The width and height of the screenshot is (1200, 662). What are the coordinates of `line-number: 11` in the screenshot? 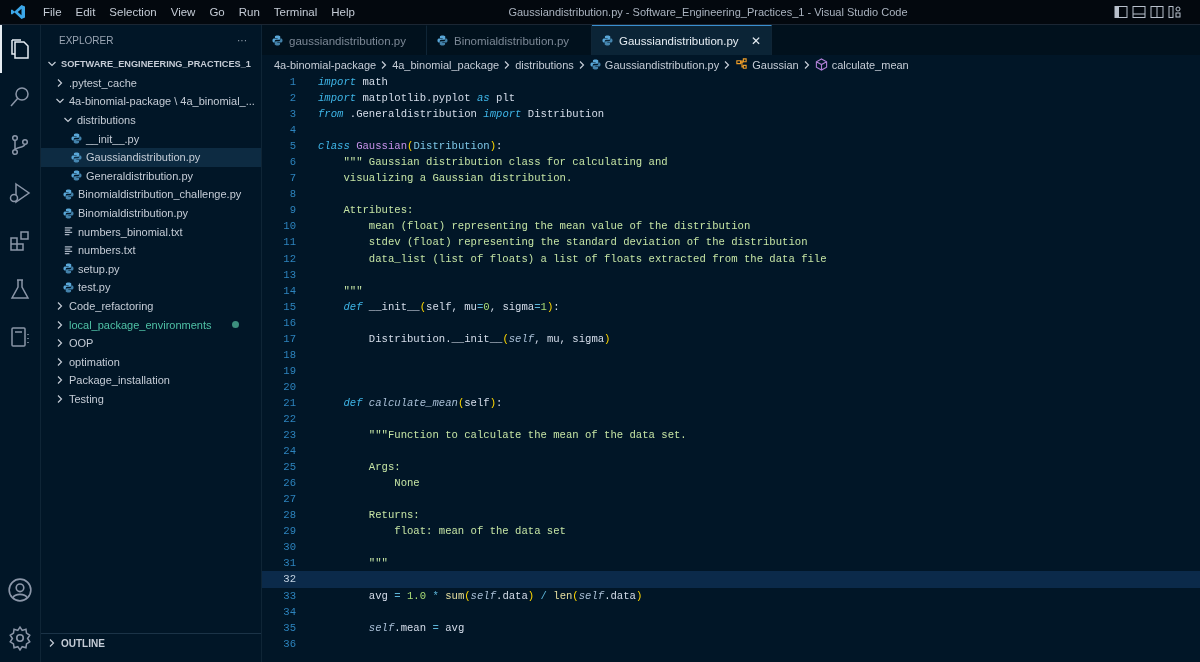 It's located at (289, 242).